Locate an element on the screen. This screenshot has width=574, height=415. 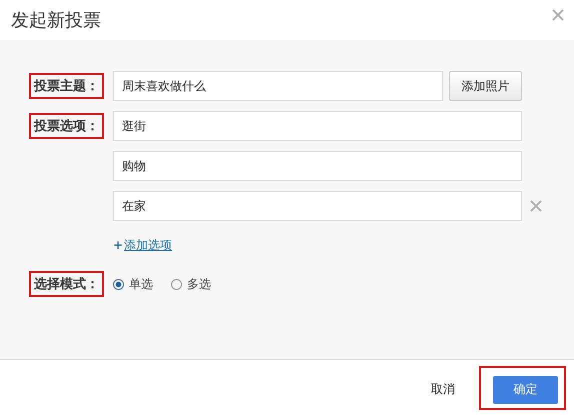
input-field: 购物 is located at coordinates (317, 166).